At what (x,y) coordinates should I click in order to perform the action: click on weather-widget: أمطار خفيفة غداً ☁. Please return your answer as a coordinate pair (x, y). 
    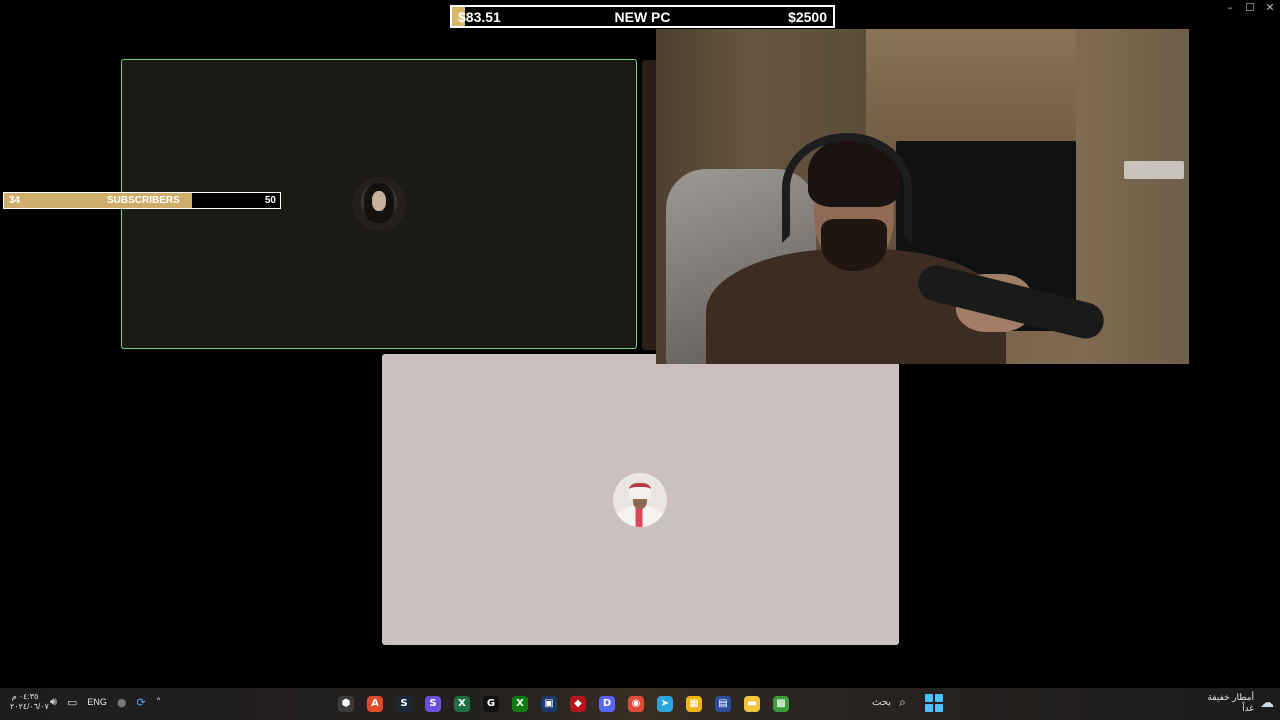
    Looking at the image, I should click on (1240, 703).